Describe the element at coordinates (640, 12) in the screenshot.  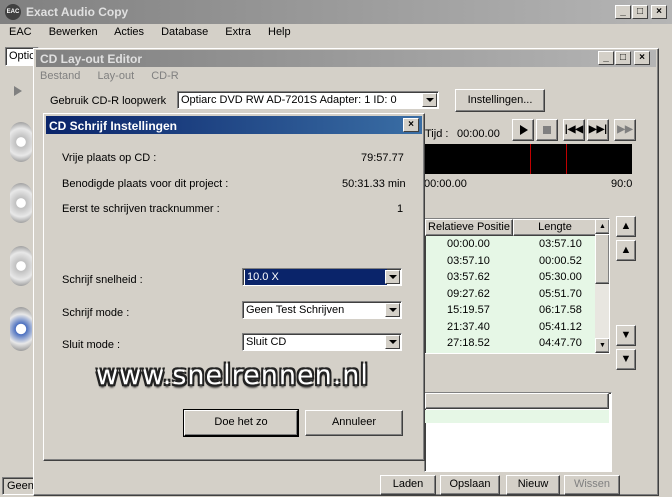
I see `main-maximize-button: □` at that location.